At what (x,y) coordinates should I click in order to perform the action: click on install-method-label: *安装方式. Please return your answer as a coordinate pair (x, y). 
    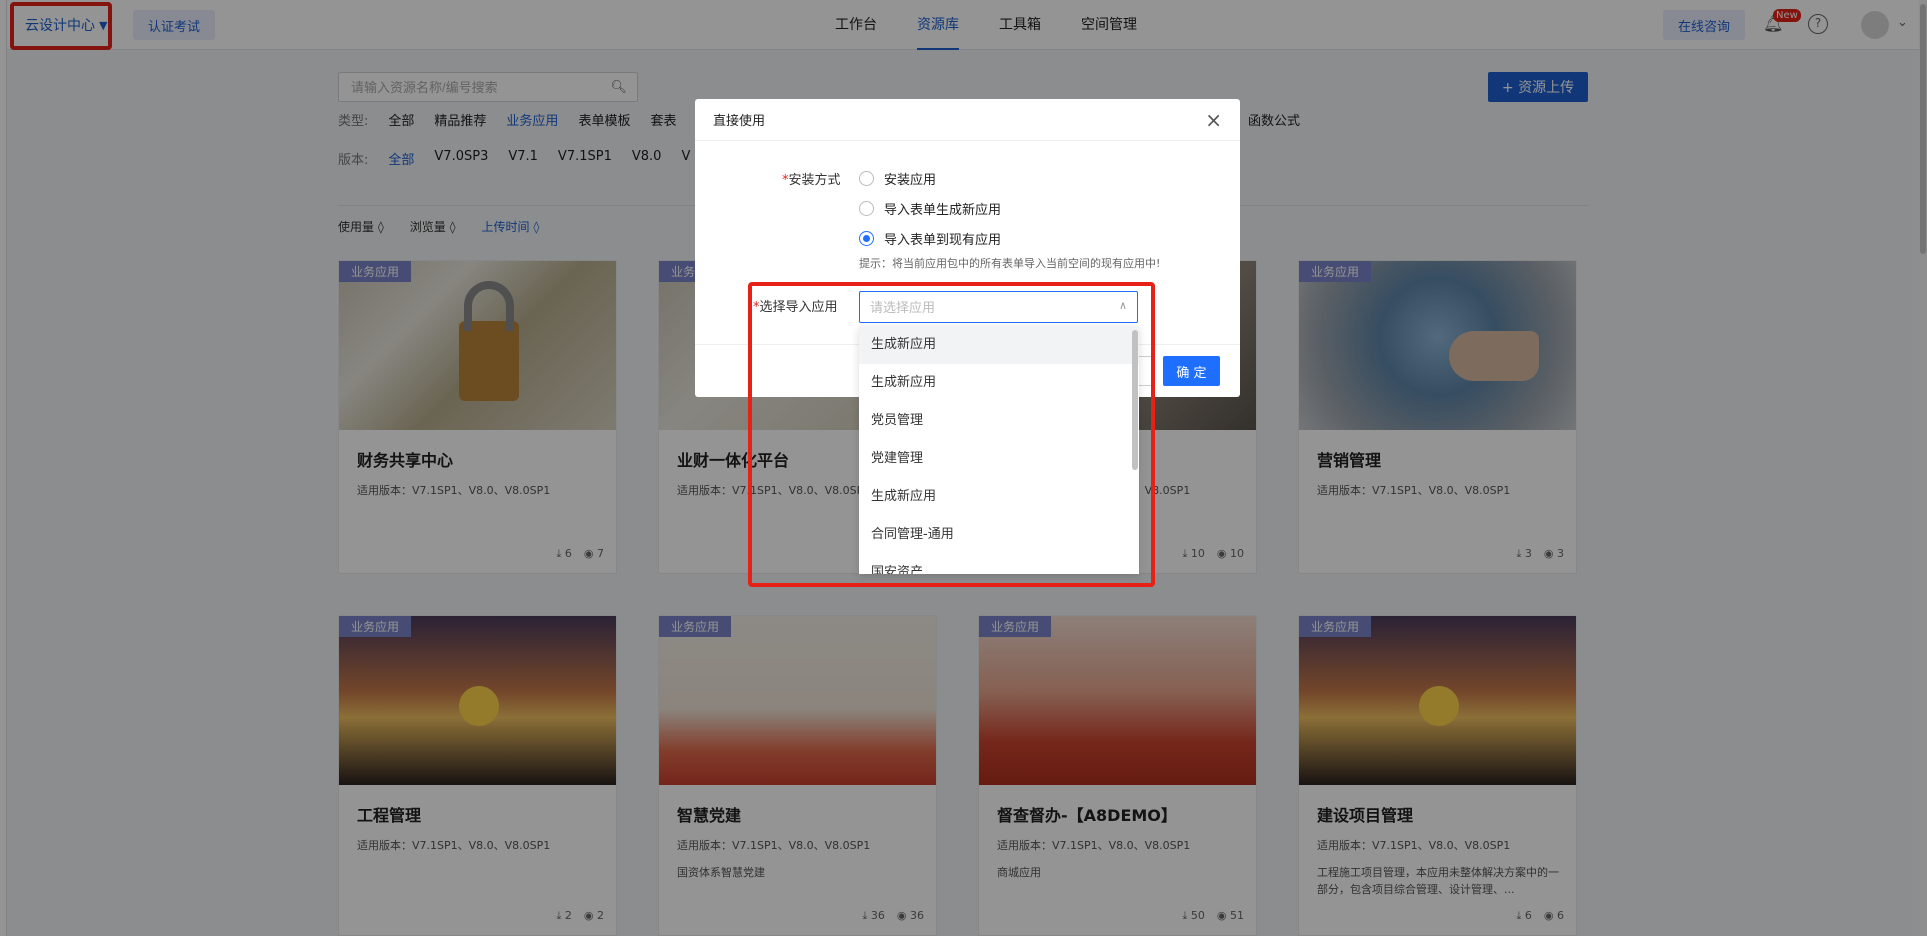
    Looking at the image, I should click on (811, 178).